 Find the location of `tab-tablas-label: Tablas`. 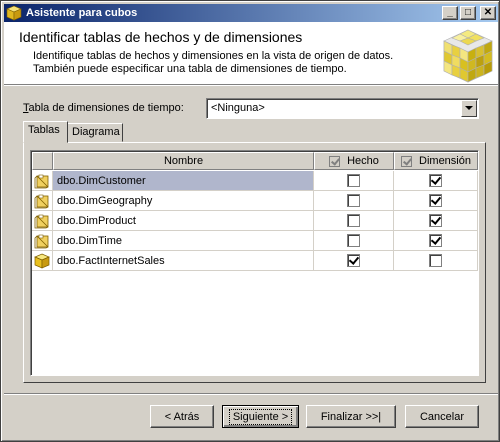

tab-tablas-label: Tablas is located at coordinates (44, 130).